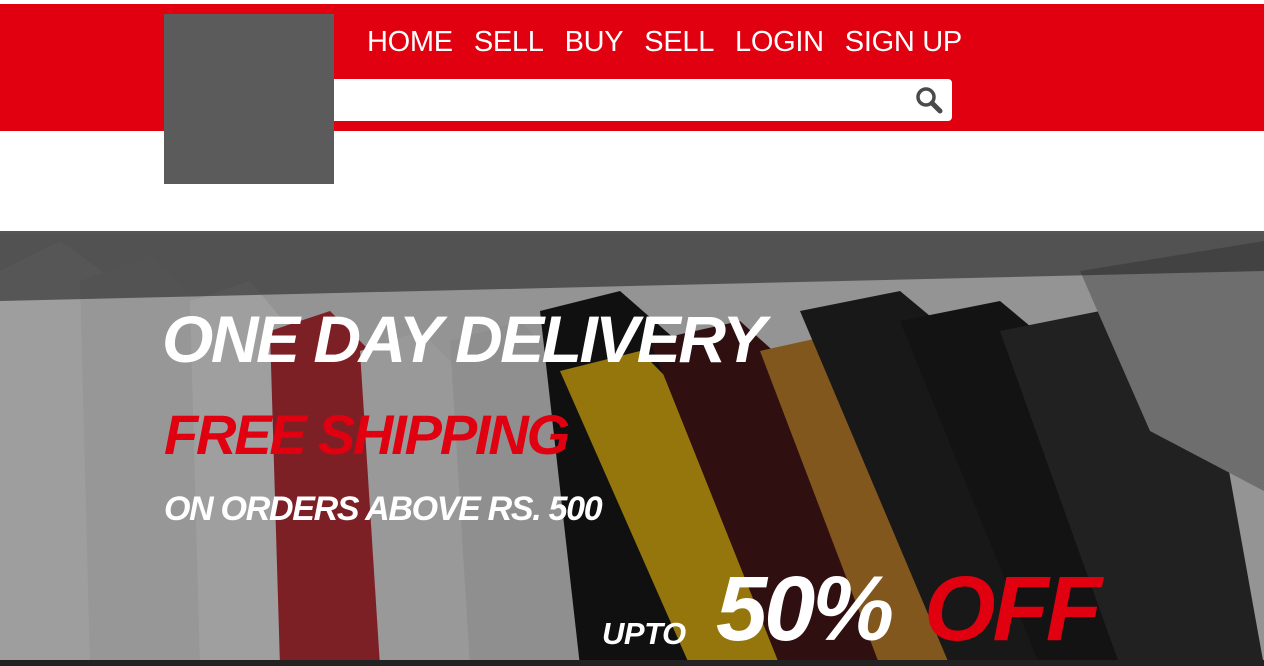 Image resolution: width=1264 pixels, height=666 pixels. Describe the element at coordinates (594, 42) in the screenshot. I see `nav-buy: BUY` at that location.